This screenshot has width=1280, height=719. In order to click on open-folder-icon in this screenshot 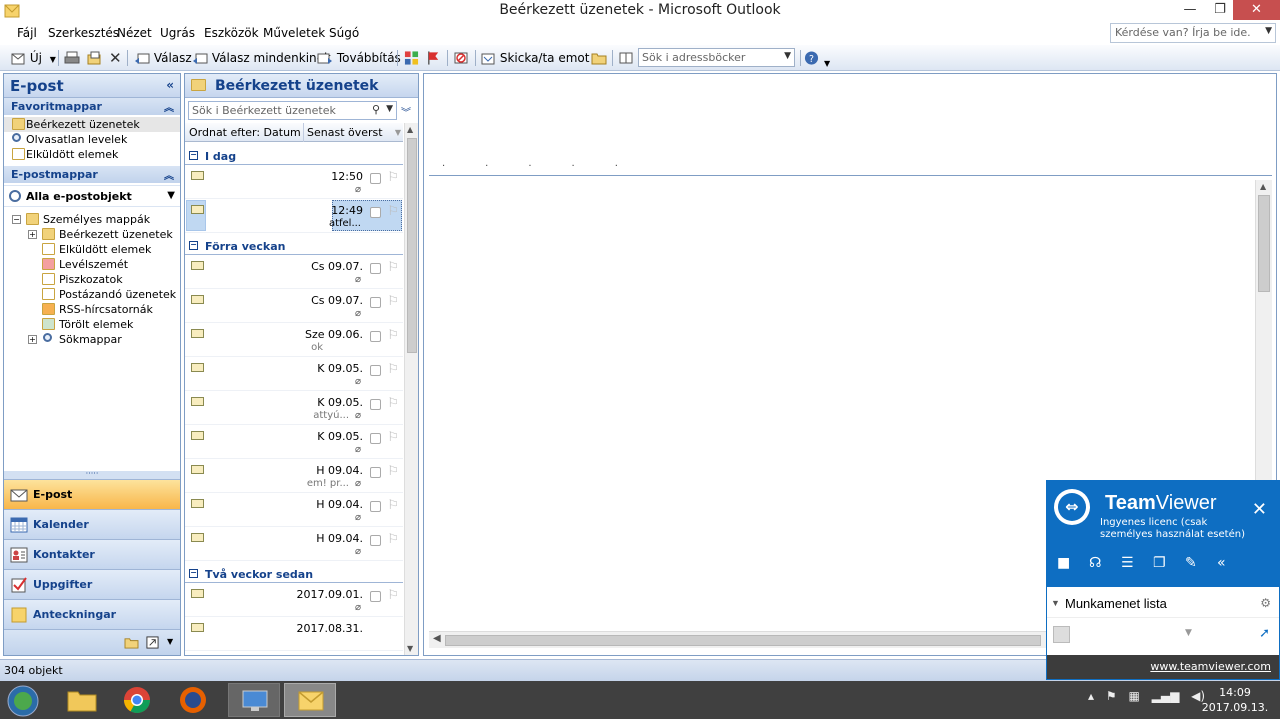, I will do `click(599, 58)`.